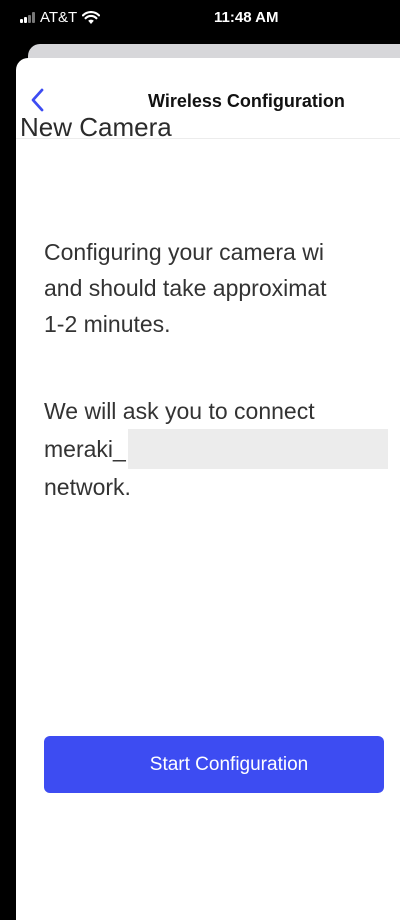 Image resolution: width=400 pixels, height=920 pixels. I want to click on description-line: Configuring your camera wi, so click(184, 252).